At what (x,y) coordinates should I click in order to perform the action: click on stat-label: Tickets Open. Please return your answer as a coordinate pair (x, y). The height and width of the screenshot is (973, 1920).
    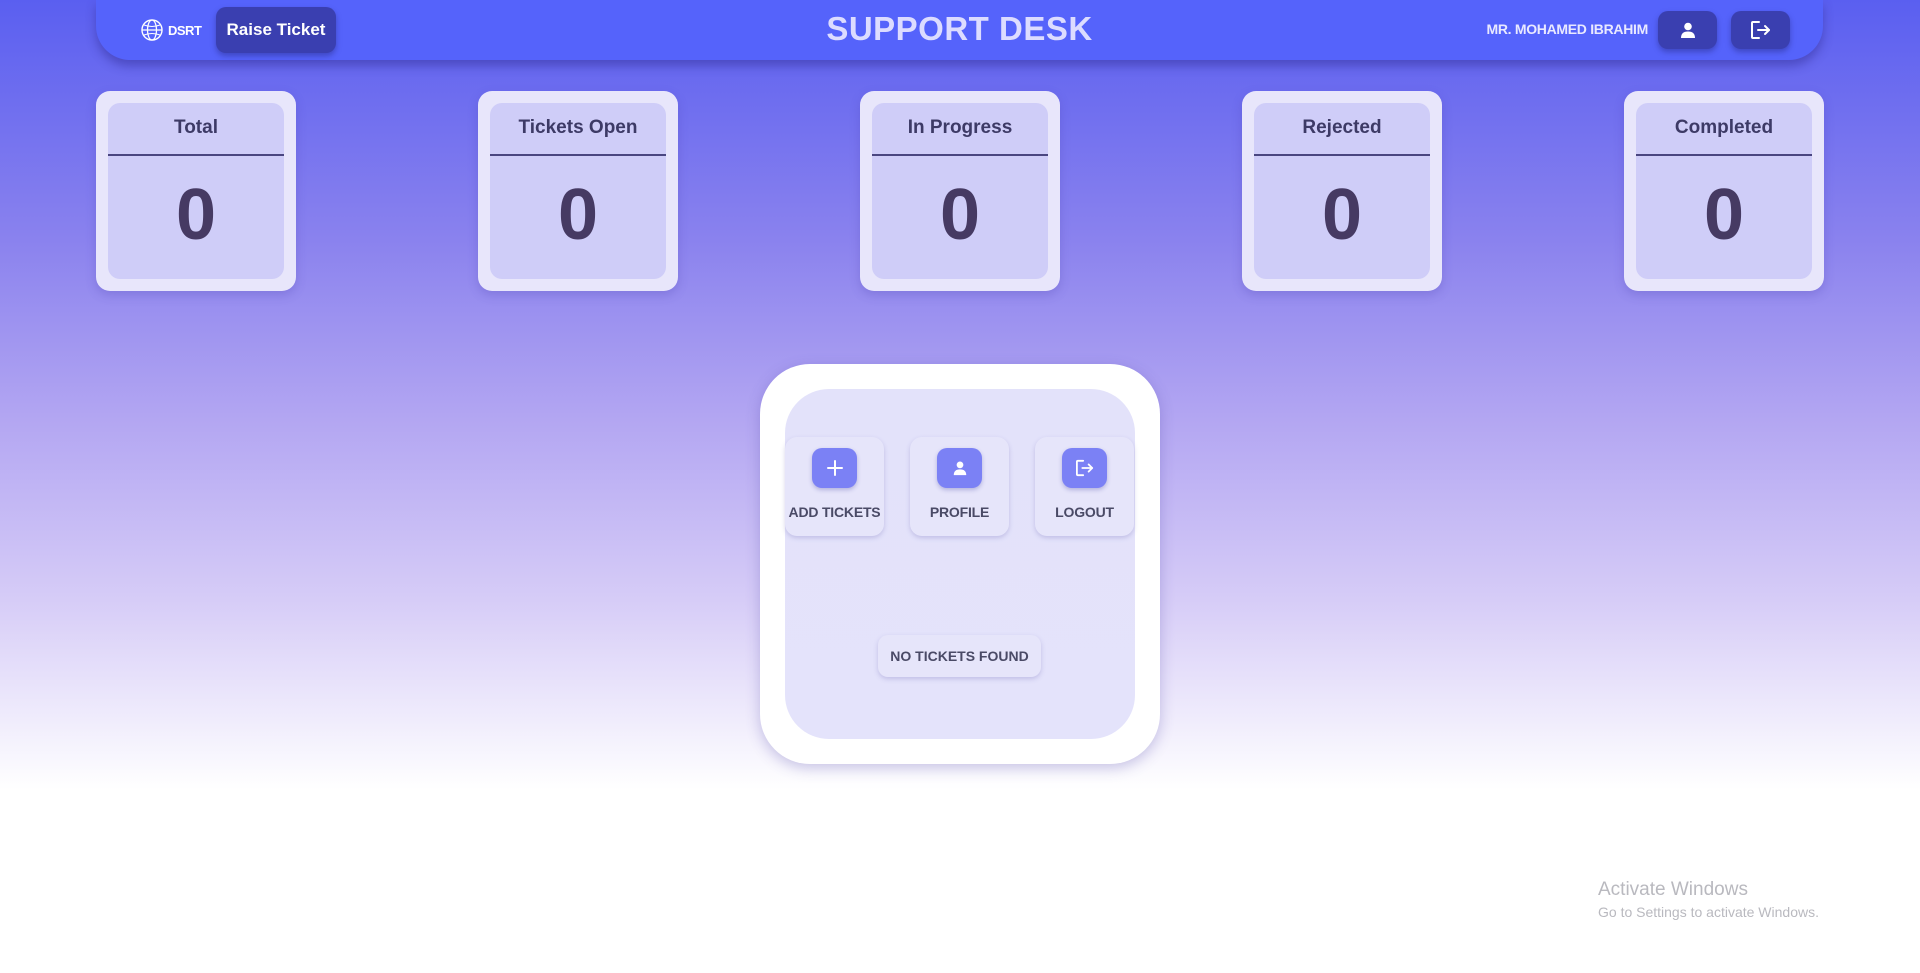
    Looking at the image, I should click on (578, 127).